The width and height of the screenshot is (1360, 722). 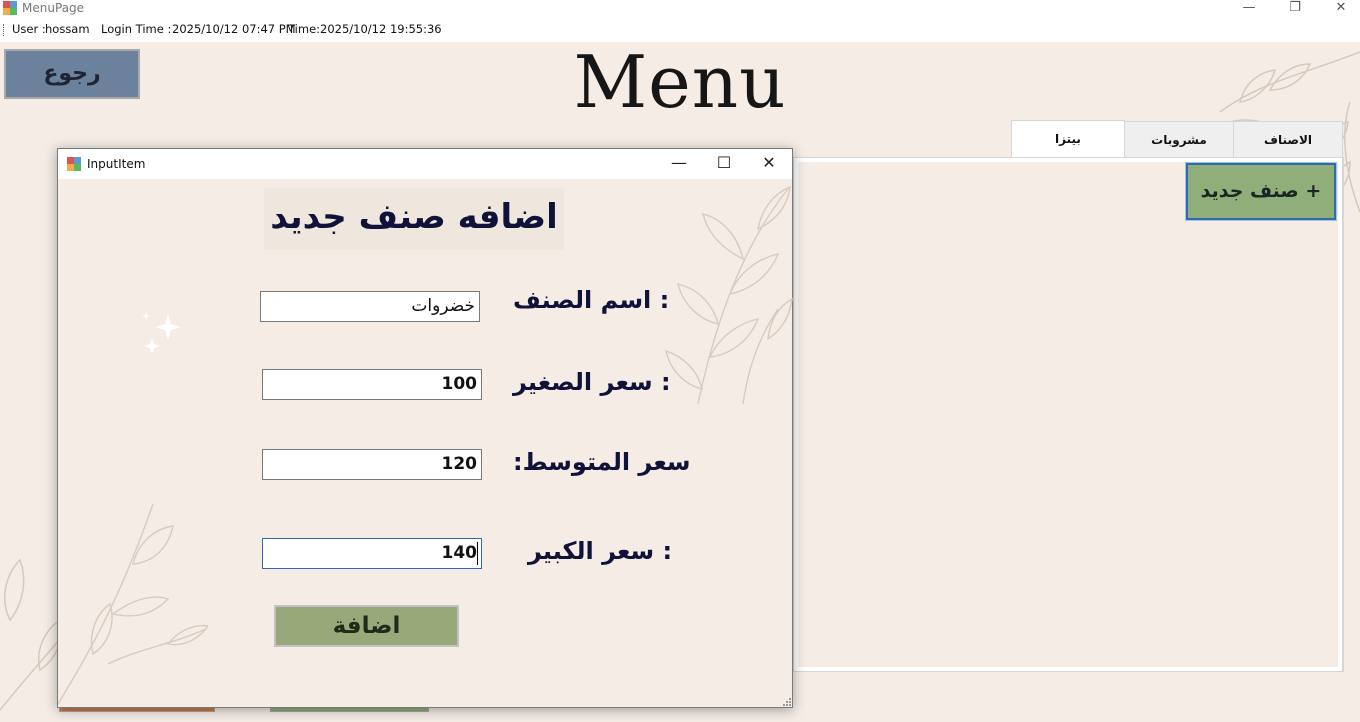 What do you see at coordinates (234, 29) in the screenshot?
I see `login-time-value: 2025/10/12 07:47 PM` at bounding box center [234, 29].